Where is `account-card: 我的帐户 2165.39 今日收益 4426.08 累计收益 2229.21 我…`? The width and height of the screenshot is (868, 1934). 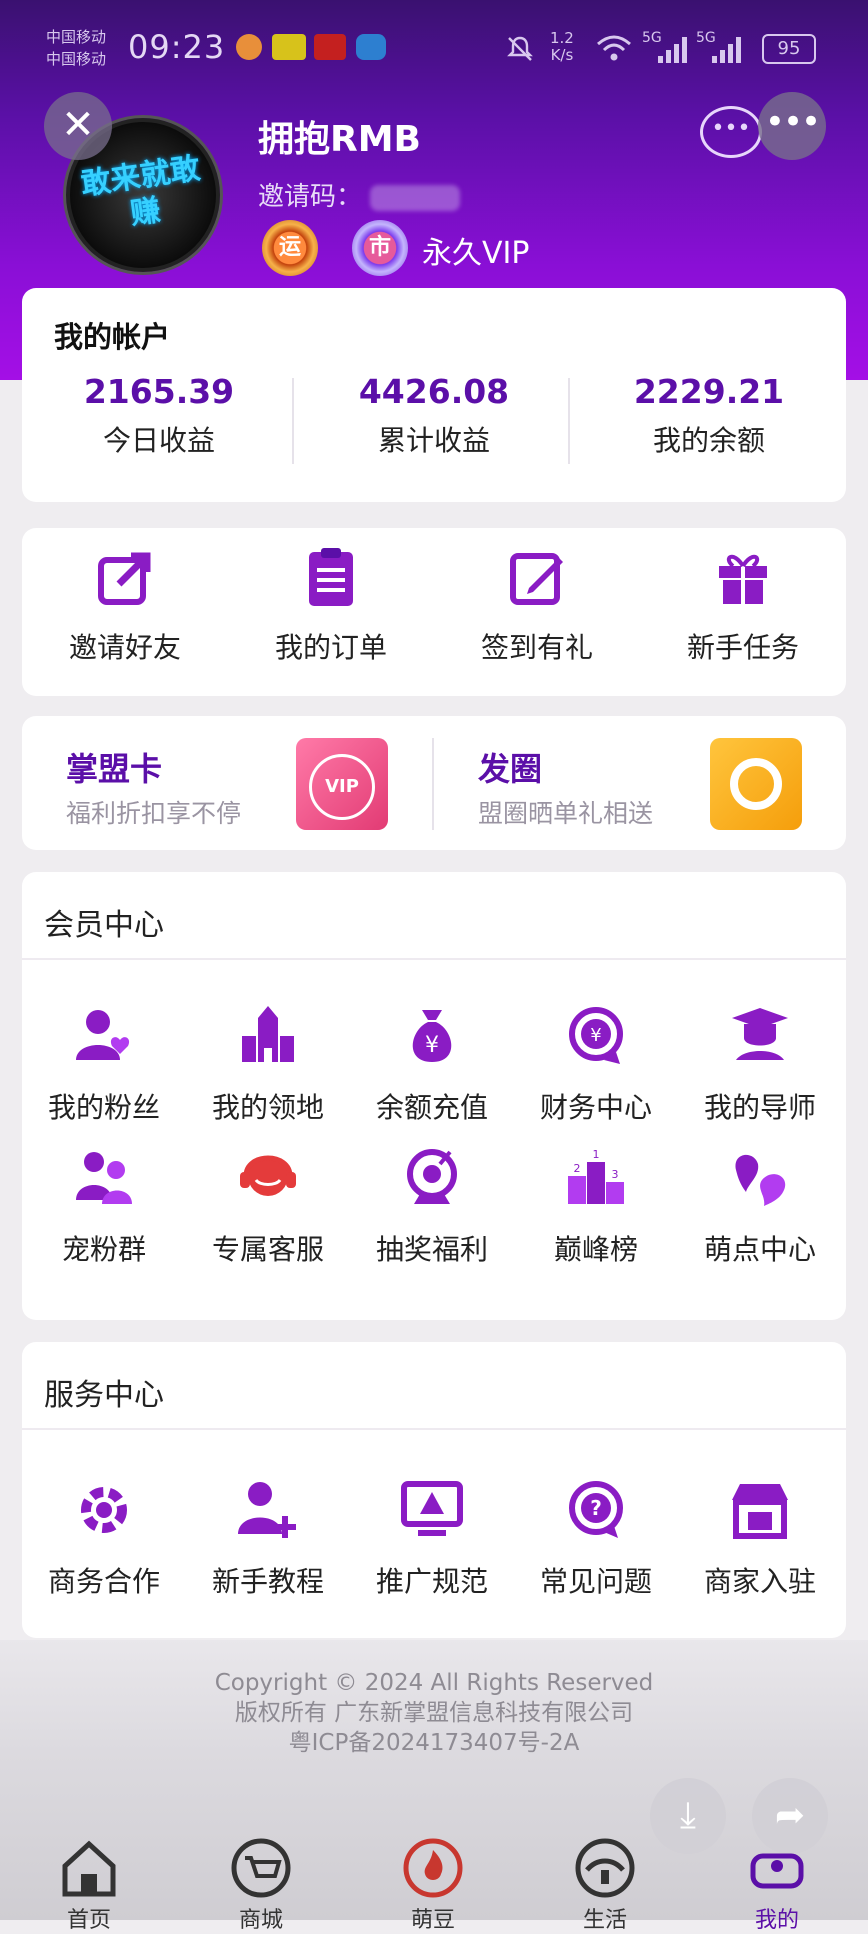
account-card: 我的帐户 2165.39 今日收益 4426.08 累计收益 2229.21 我… is located at coordinates (434, 395).